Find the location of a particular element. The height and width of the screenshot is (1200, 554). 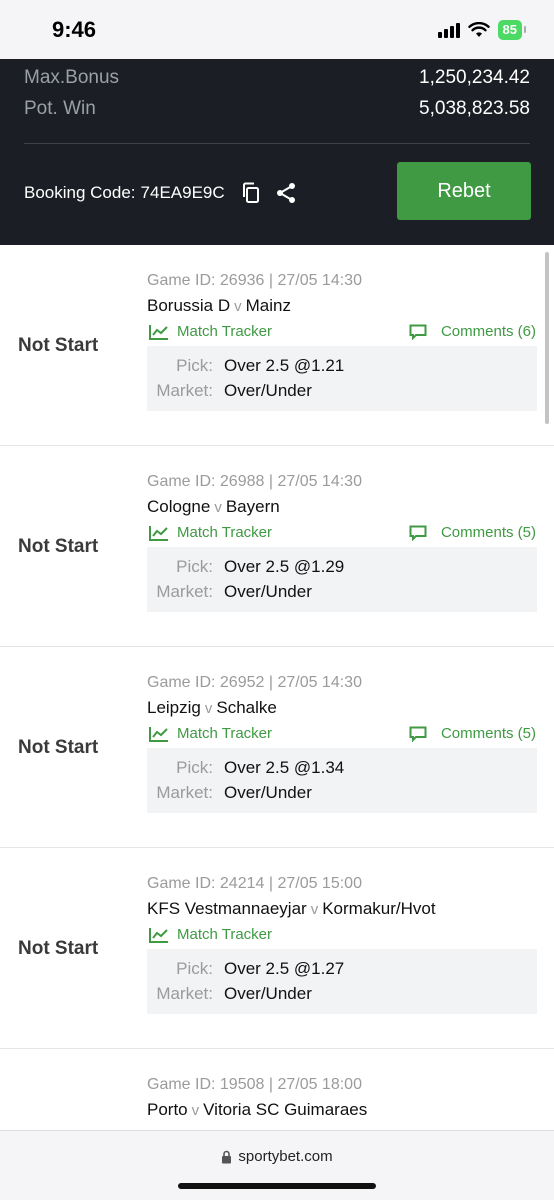

home-team: Leipzig is located at coordinates (174, 707).